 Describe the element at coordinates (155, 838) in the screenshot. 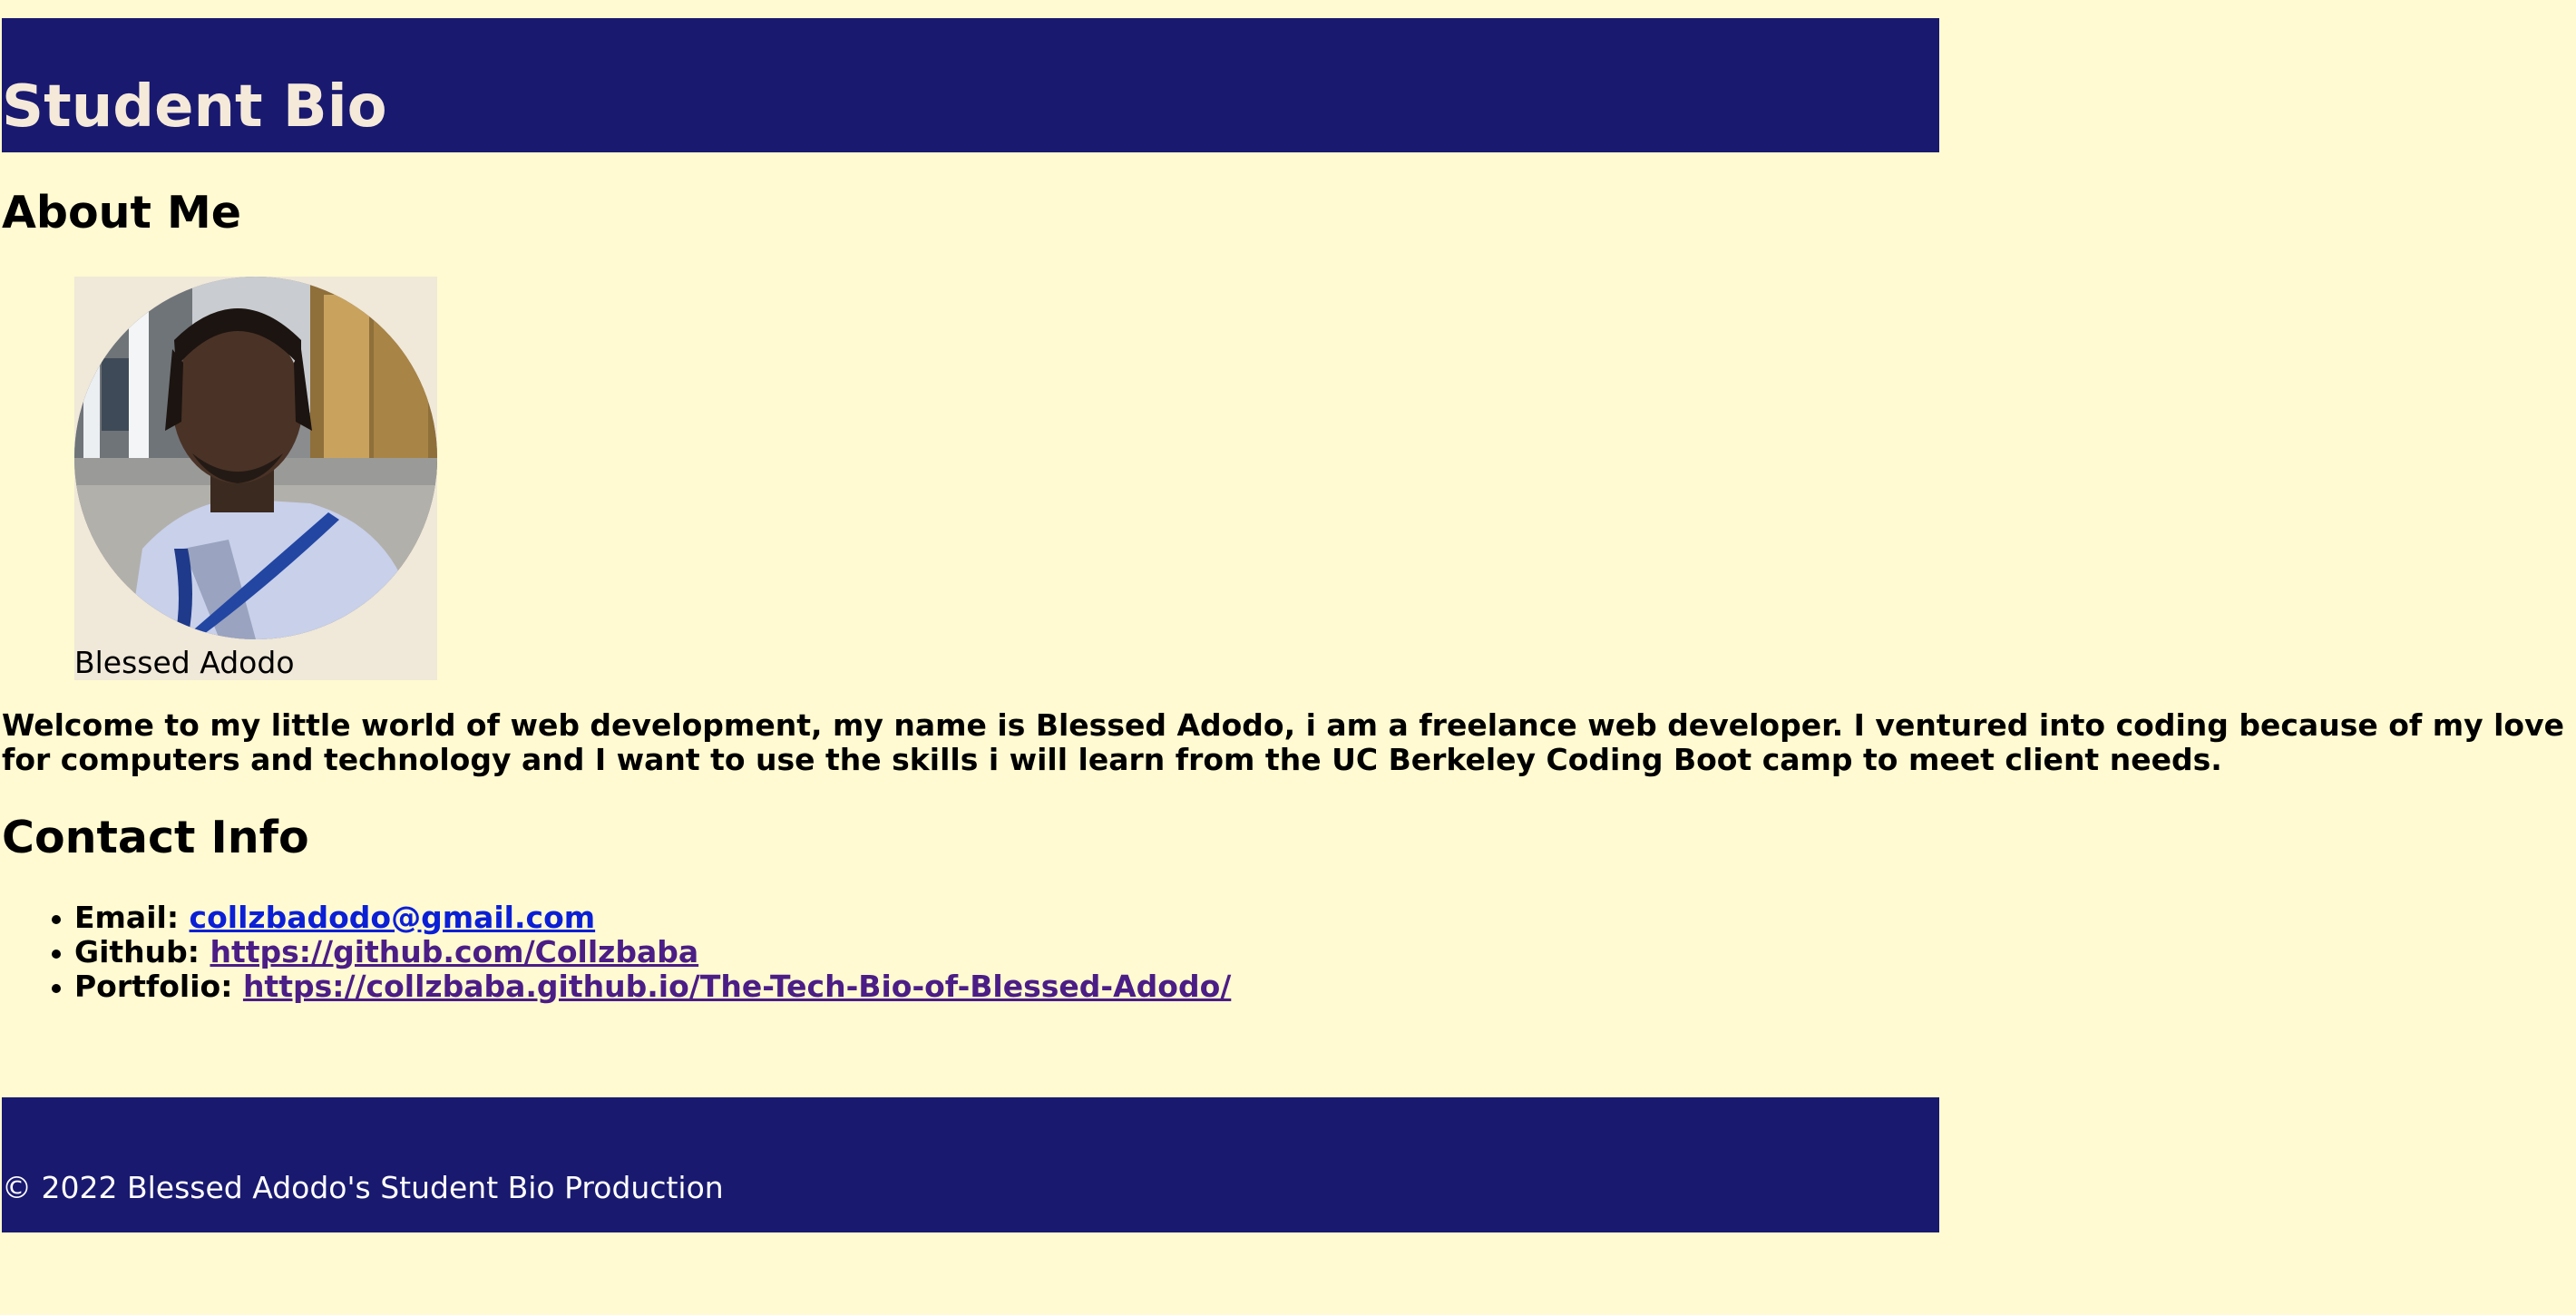

I see `contact-heading: Contact Info` at that location.